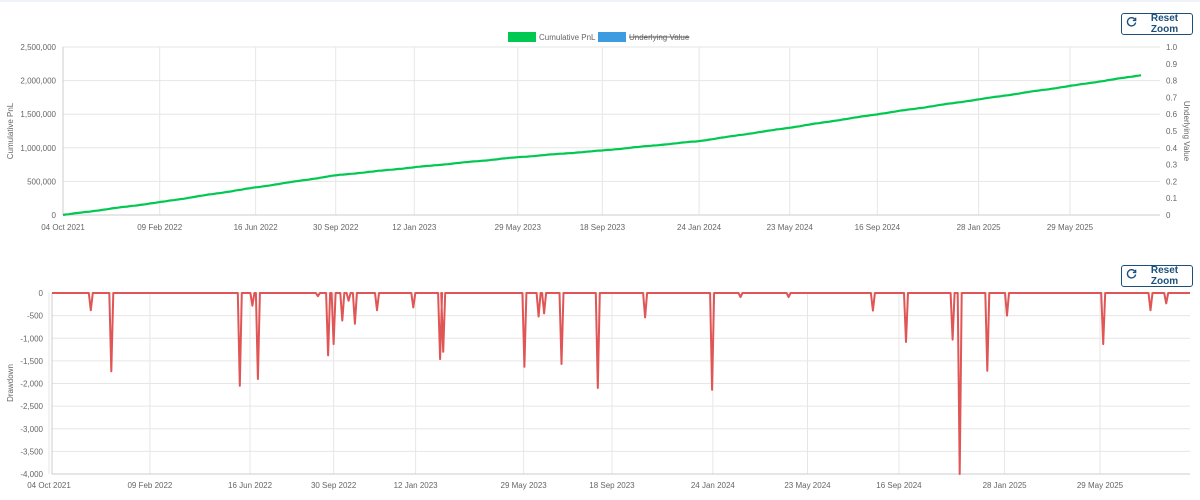 The height and width of the screenshot is (500, 1200). Describe the element at coordinates (1172, 131) in the screenshot. I see `underlying-y-tick-label: 0.5` at that location.